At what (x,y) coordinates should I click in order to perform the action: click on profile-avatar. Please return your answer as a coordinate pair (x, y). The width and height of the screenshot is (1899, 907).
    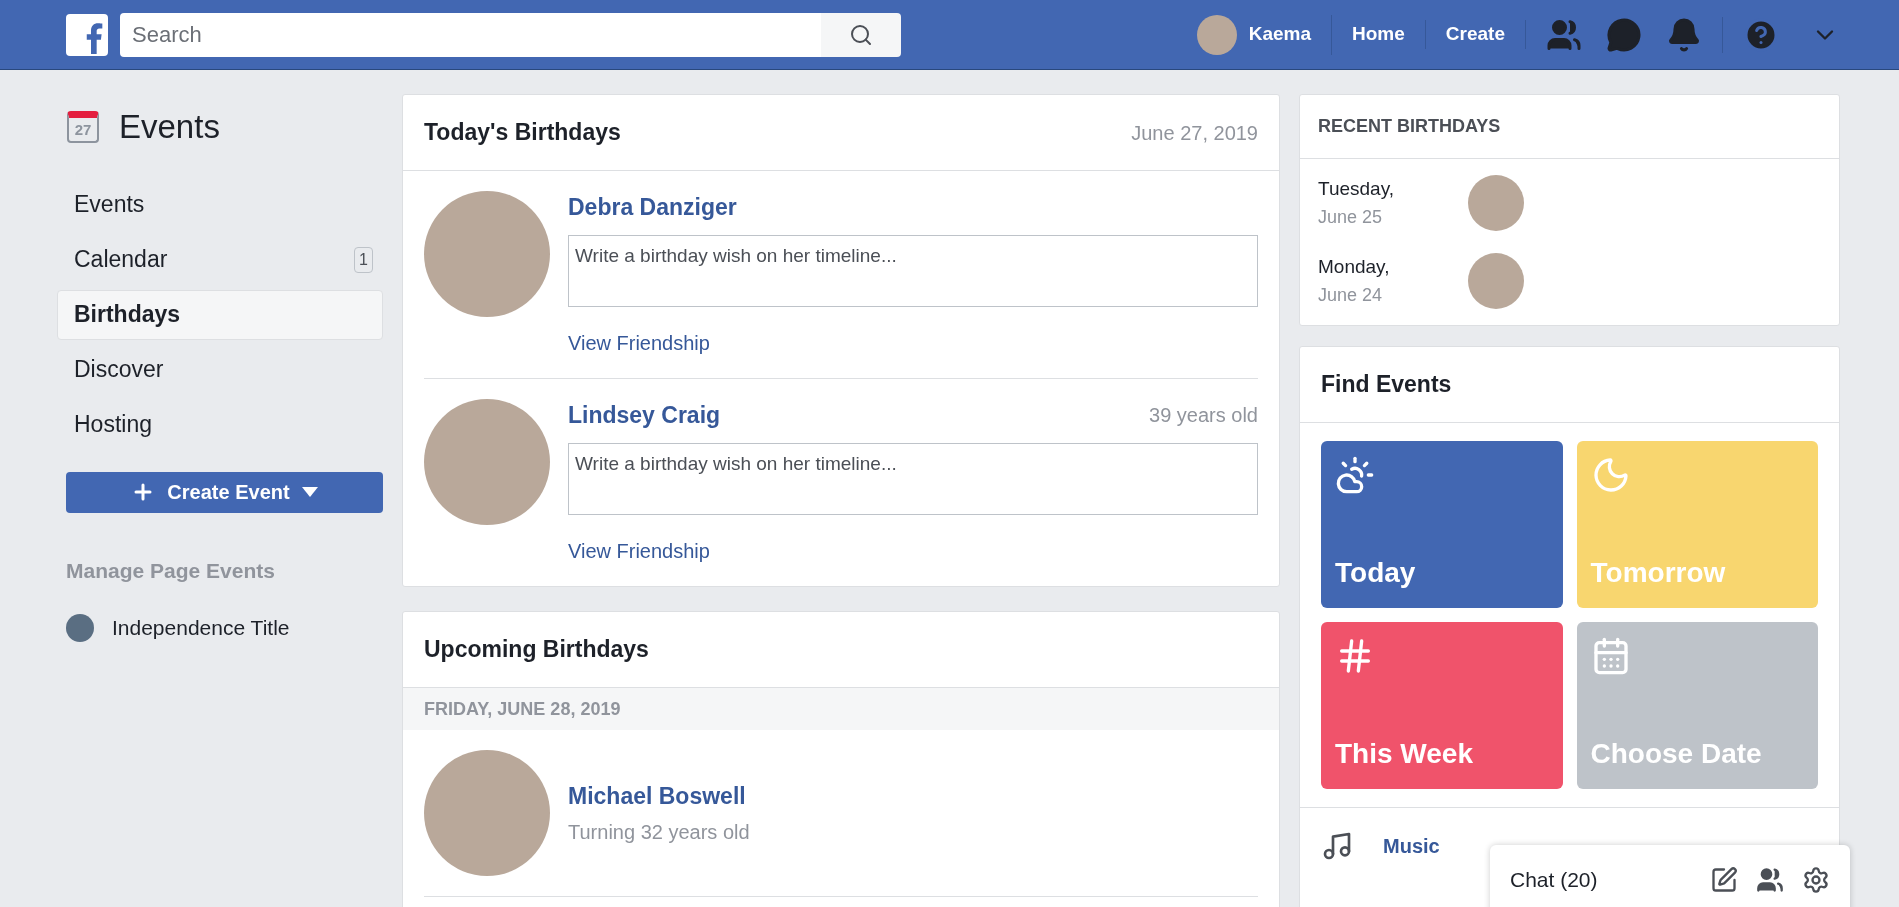
    Looking at the image, I should click on (1216, 34).